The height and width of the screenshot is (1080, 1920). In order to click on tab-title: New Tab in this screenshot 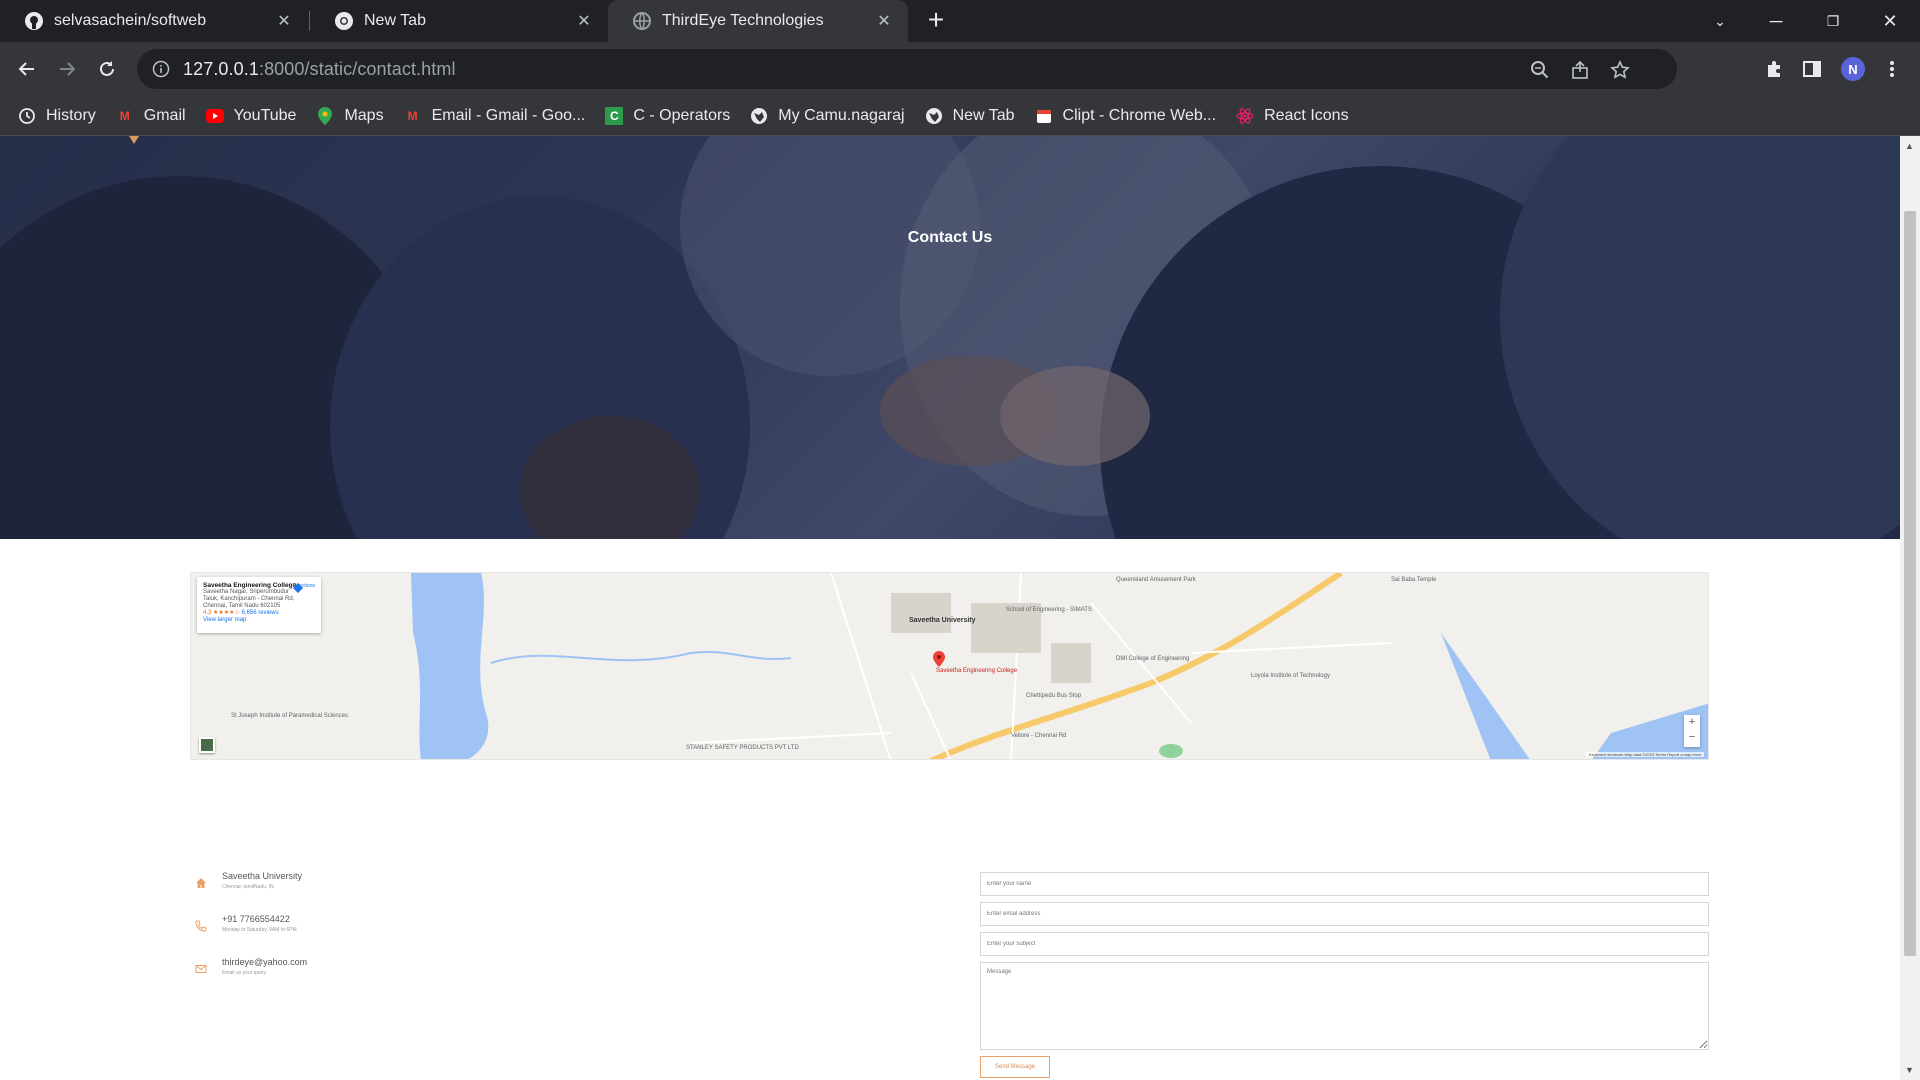, I will do `click(395, 20)`.